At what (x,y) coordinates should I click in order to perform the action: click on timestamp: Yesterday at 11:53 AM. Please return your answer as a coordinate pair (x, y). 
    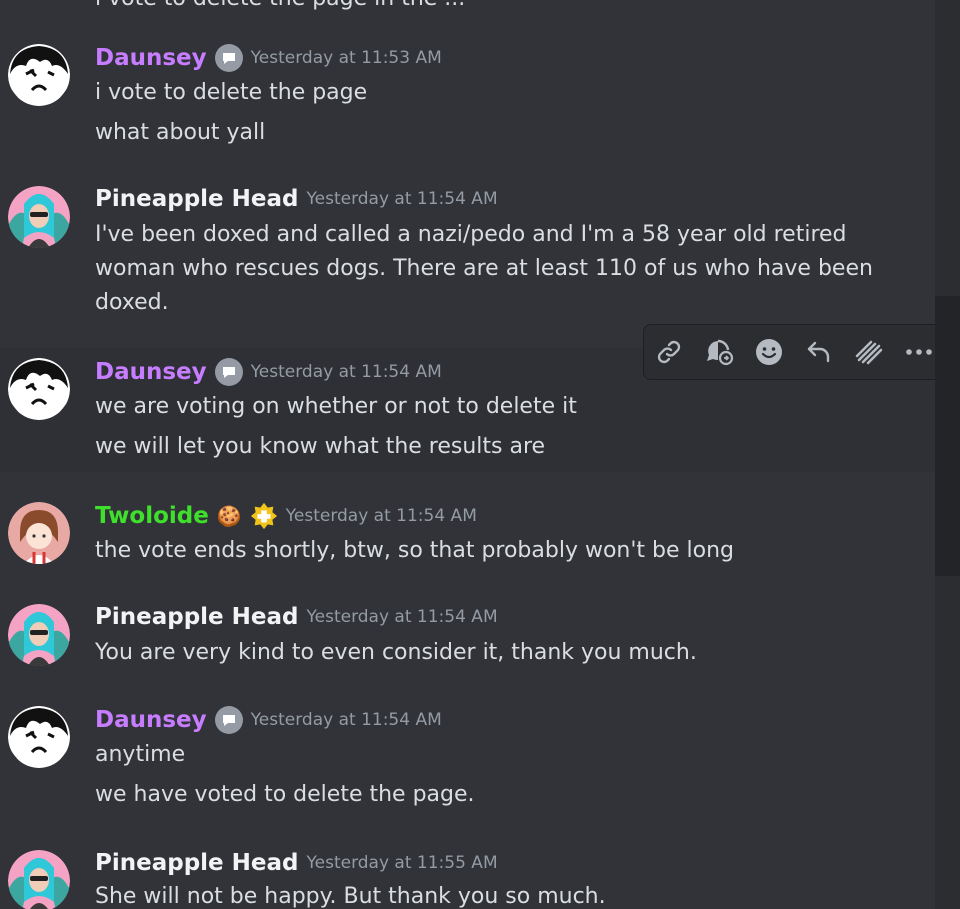
    Looking at the image, I should click on (346, 58).